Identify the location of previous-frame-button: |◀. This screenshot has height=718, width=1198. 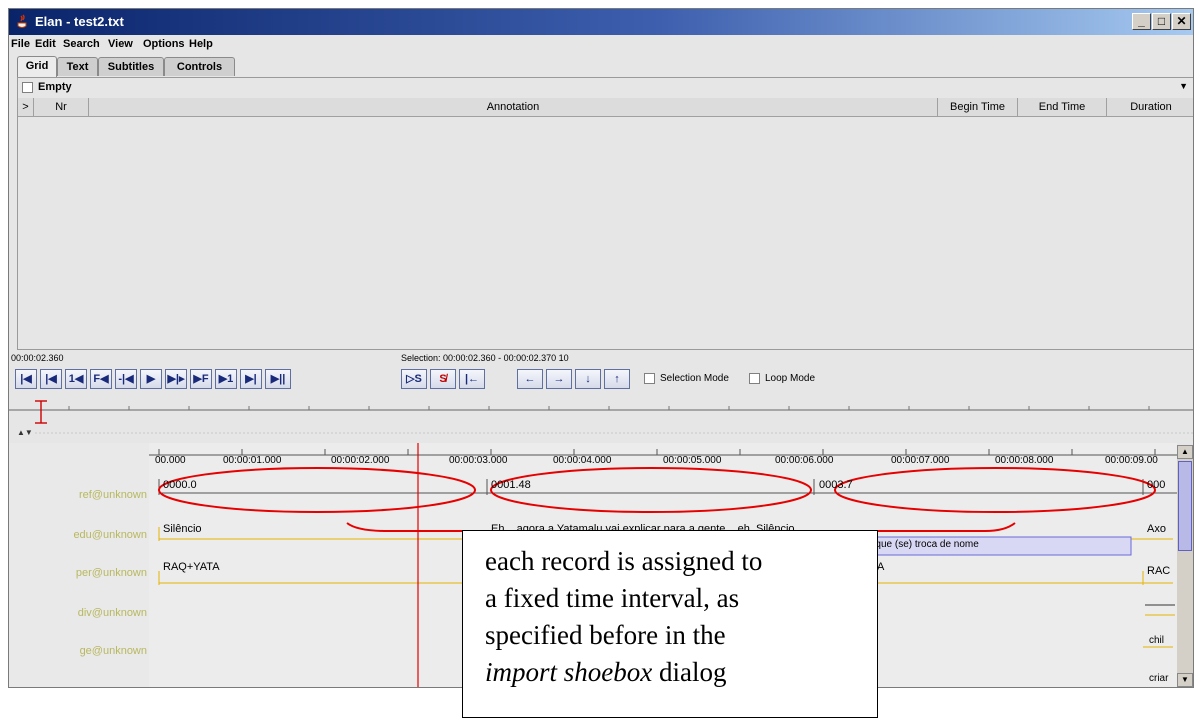
(51, 379).